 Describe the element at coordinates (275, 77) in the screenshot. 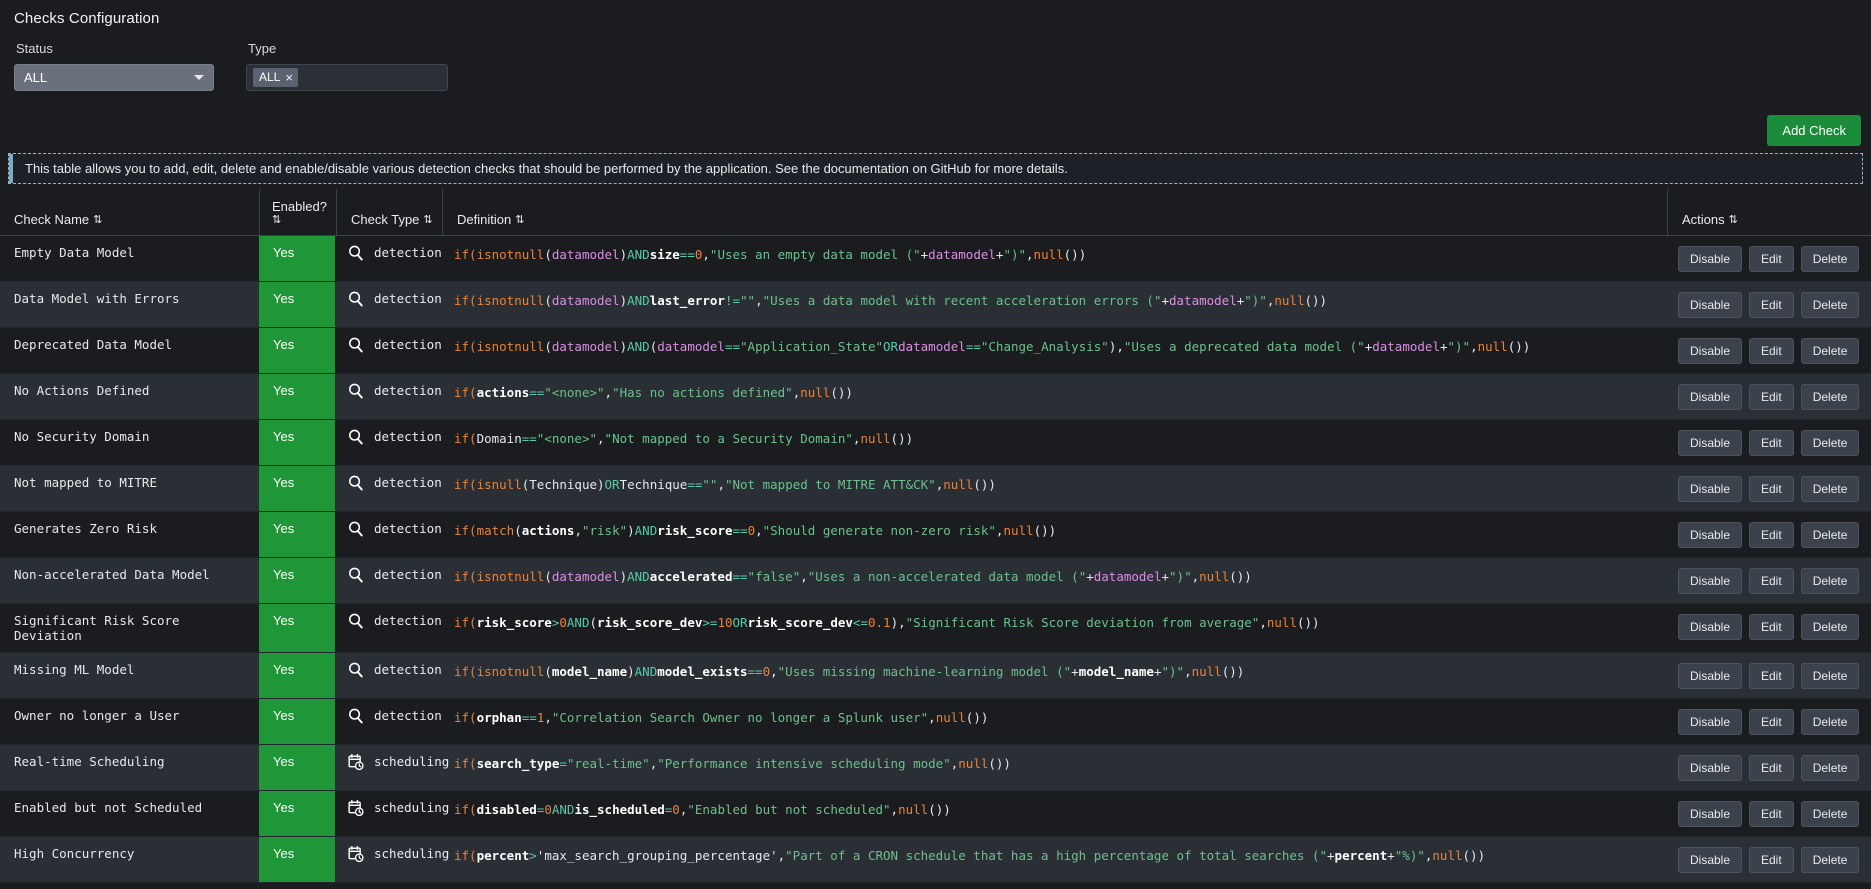

I see `type-chip-all: ALL ×` at that location.